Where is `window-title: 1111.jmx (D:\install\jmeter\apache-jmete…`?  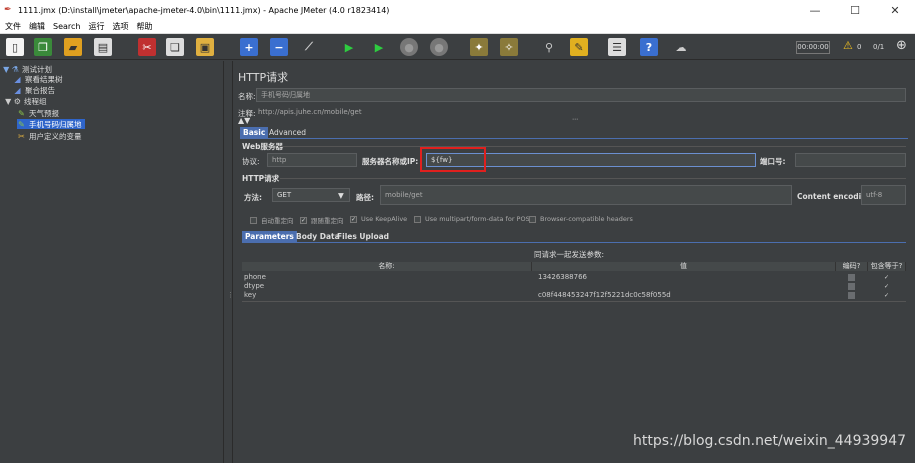 window-title: 1111.jmx (D:\install\jmeter\apache-jmete… is located at coordinates (204, 10).